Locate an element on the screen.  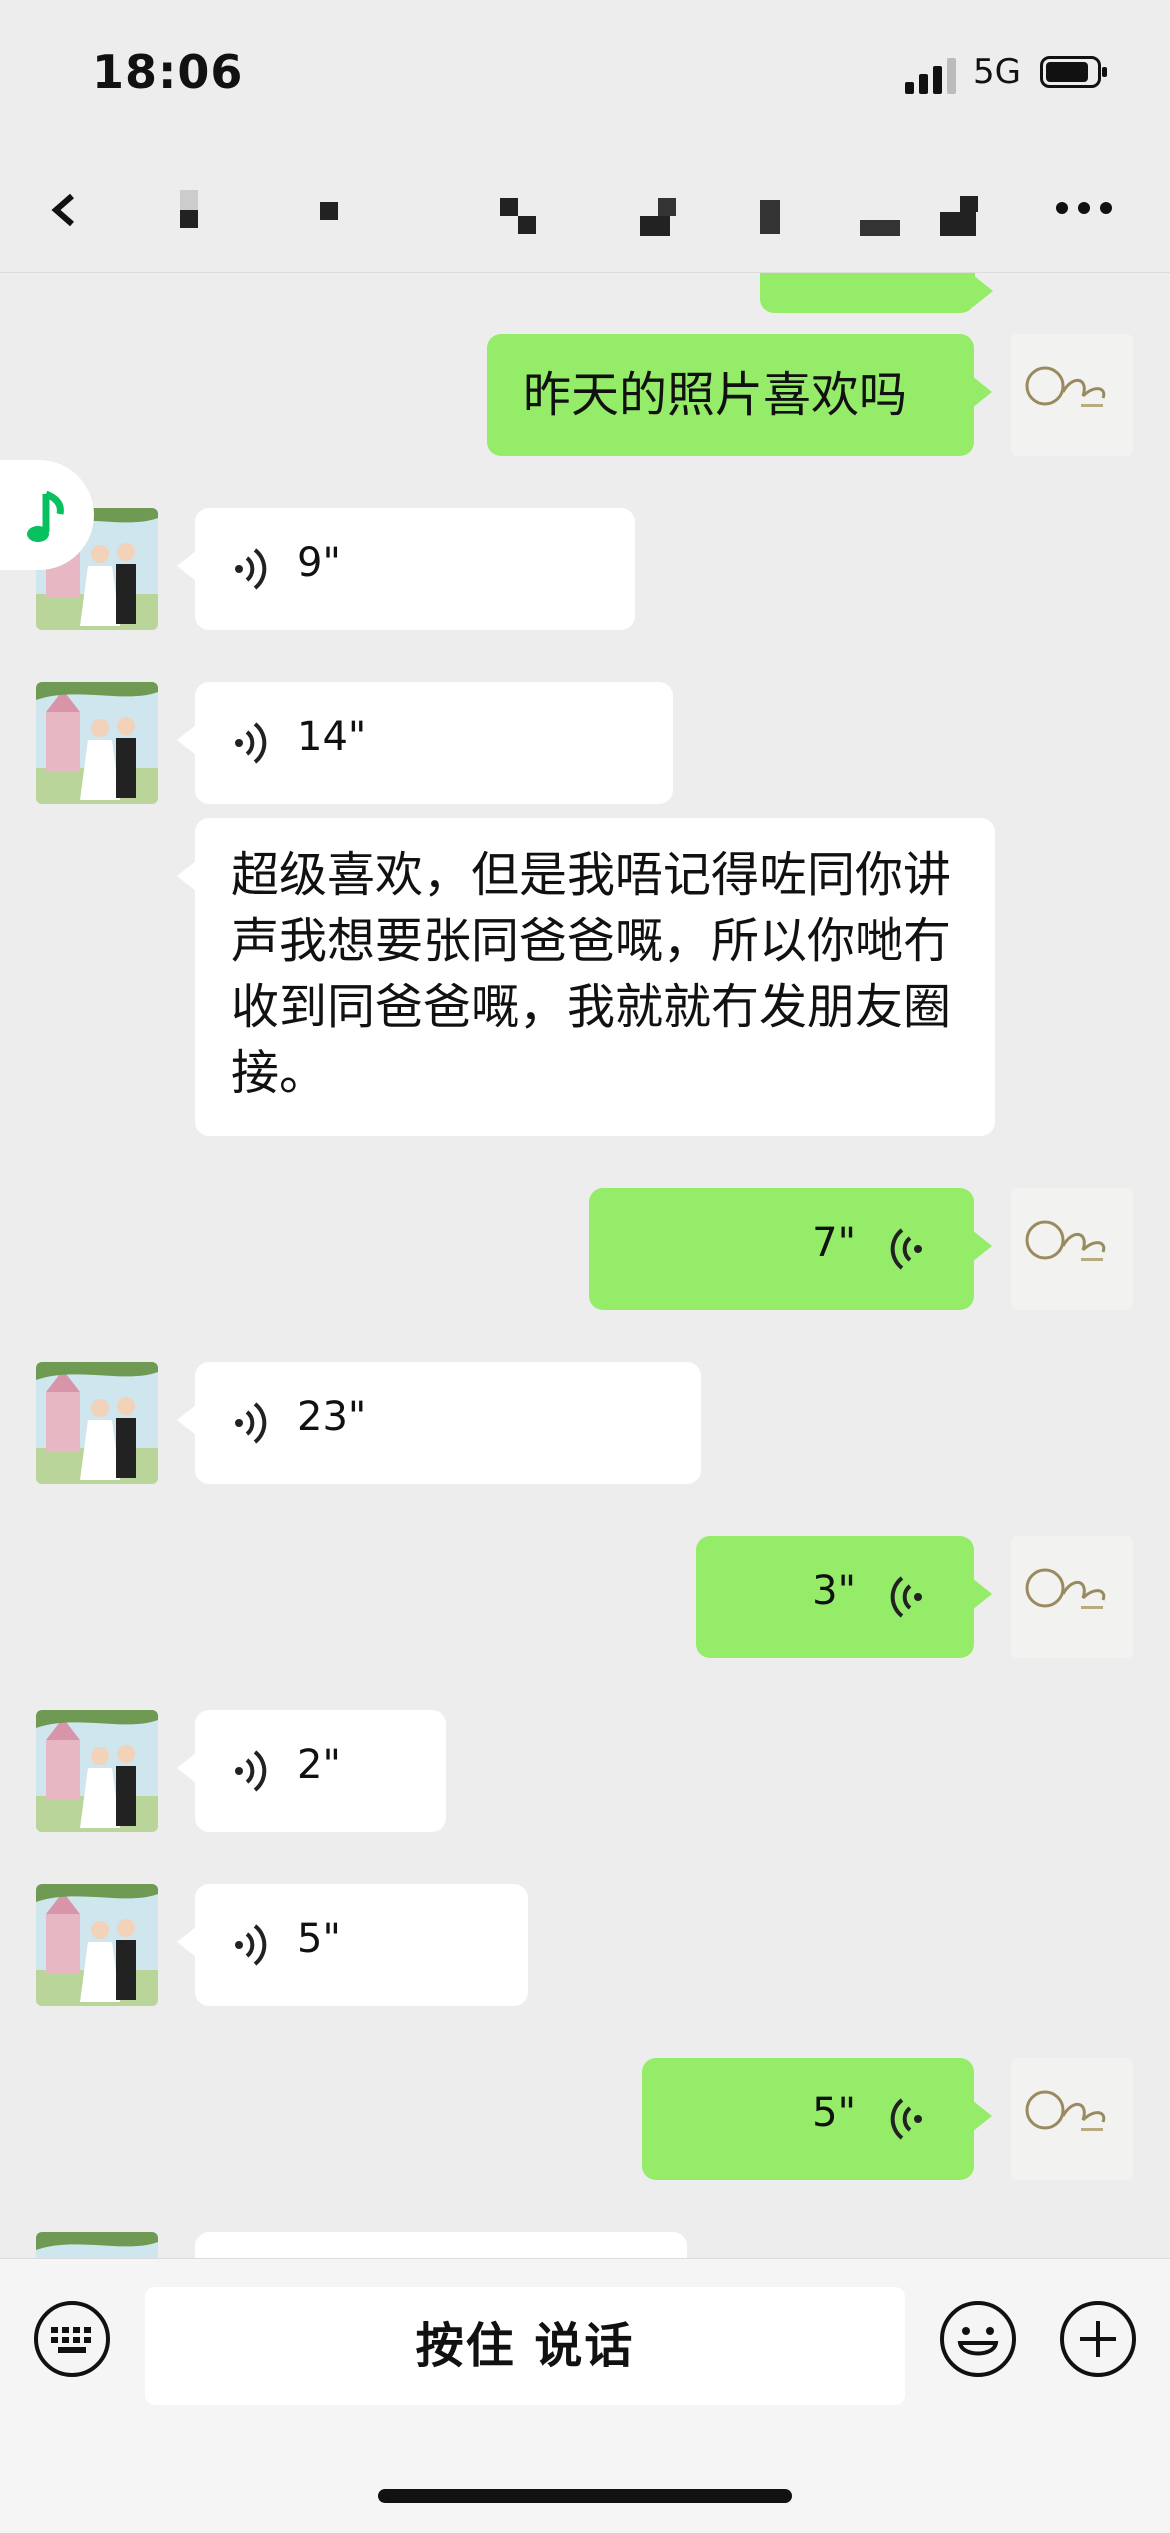
status-bar: 18:06 5G is located at coordinates (585, 75).